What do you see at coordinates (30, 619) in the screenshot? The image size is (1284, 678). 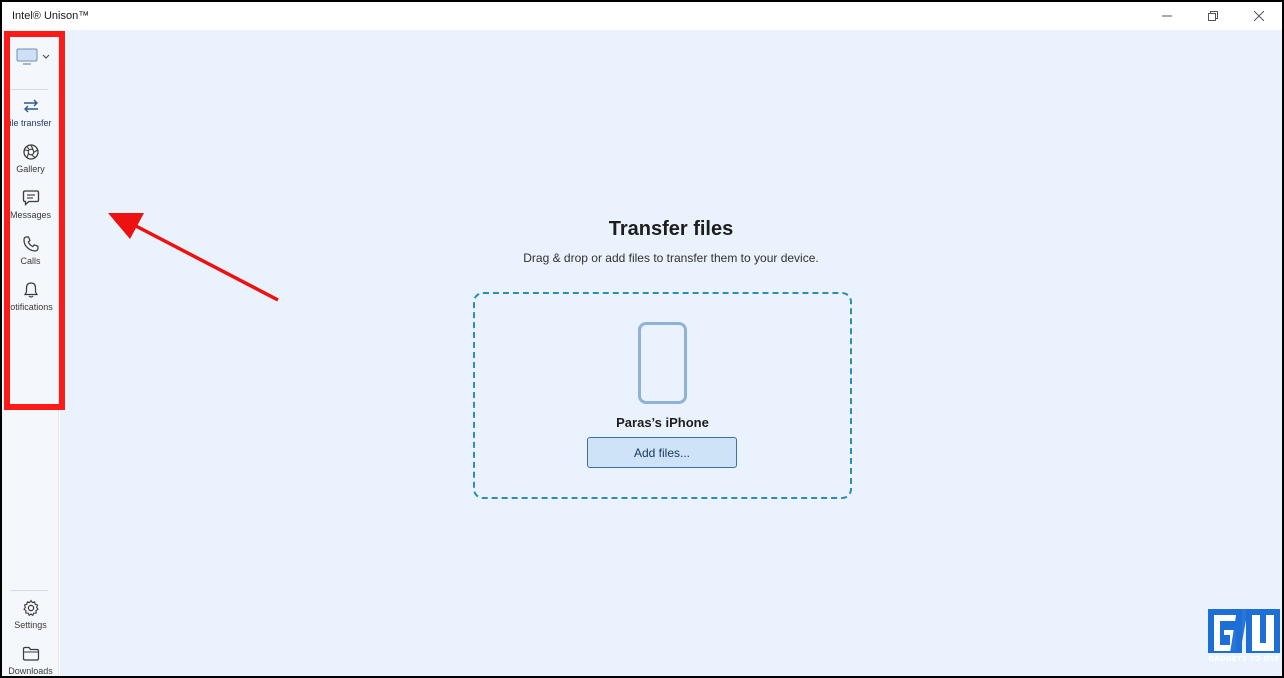 I see `sidebar-item-settings: Settings` at bounding box center [30, 619].